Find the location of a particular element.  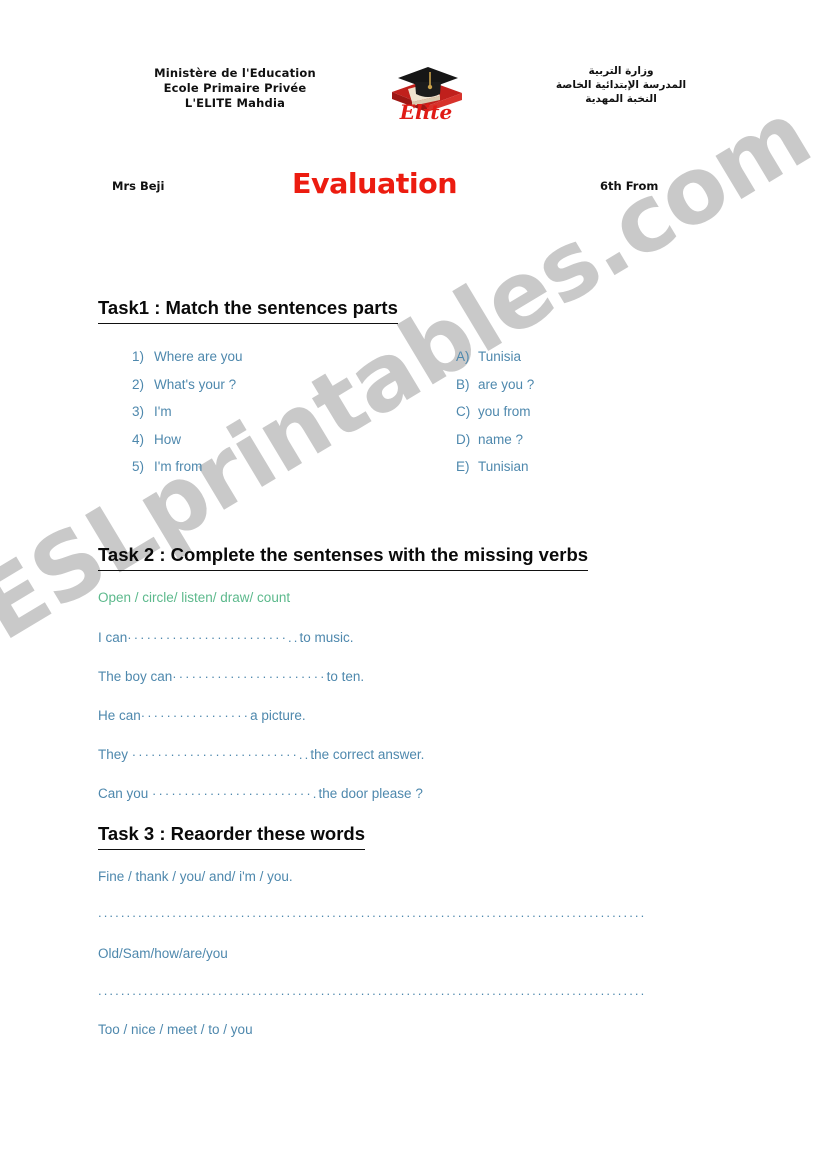

task3-prompt: Old/Sam/how/are/you is located at coordinates (163, 953).